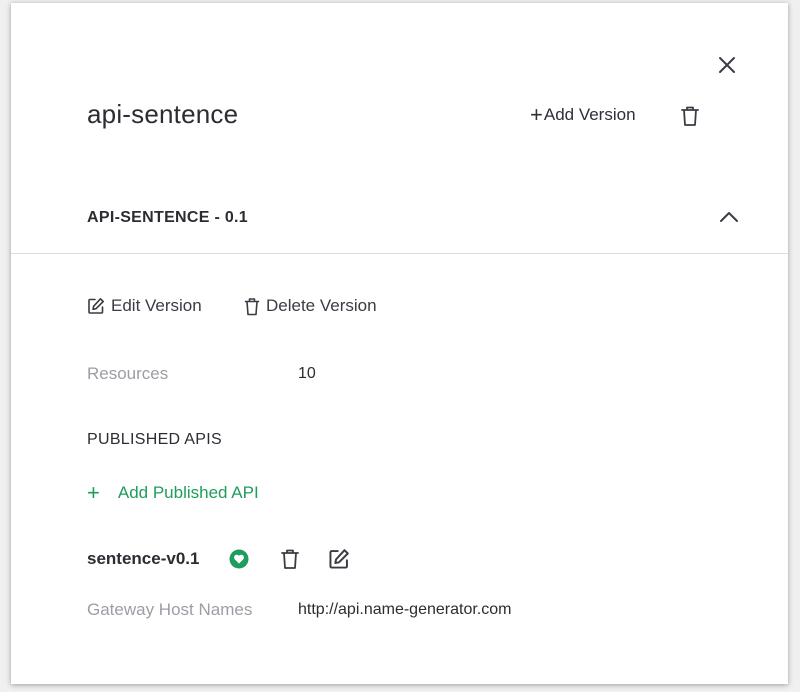  I want to click on edit-version-label: Edit Version, so click(156, 305).